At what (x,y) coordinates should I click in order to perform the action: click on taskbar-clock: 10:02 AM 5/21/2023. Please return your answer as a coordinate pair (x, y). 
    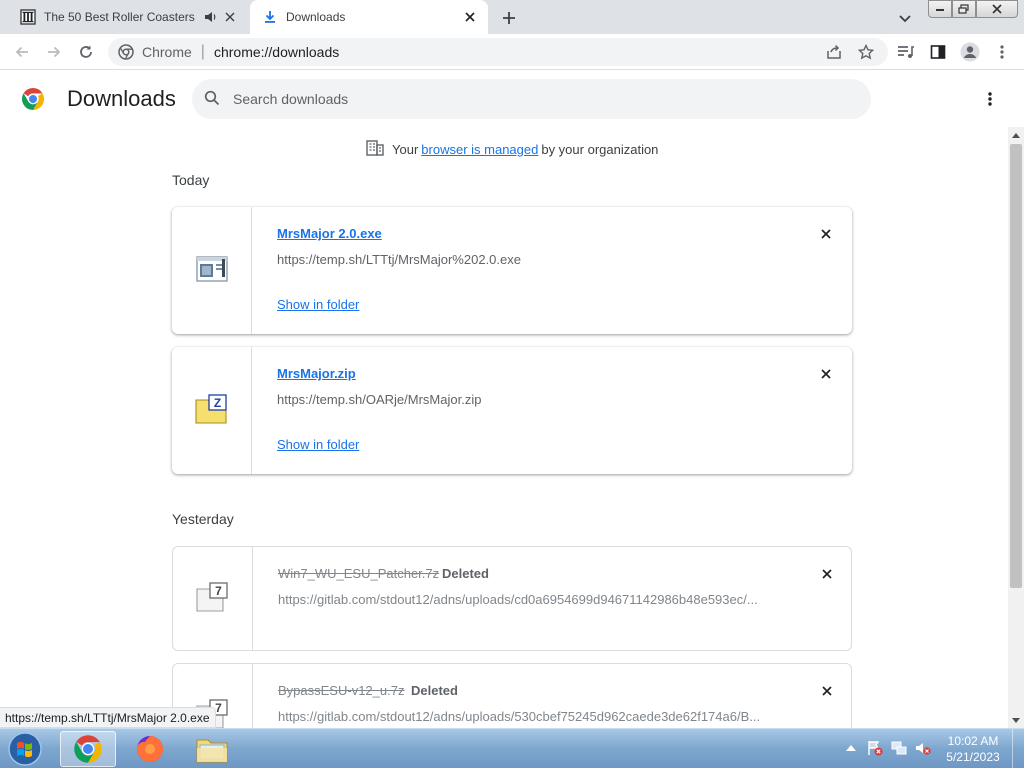
    Looking at the image, I should click on (973, 749).